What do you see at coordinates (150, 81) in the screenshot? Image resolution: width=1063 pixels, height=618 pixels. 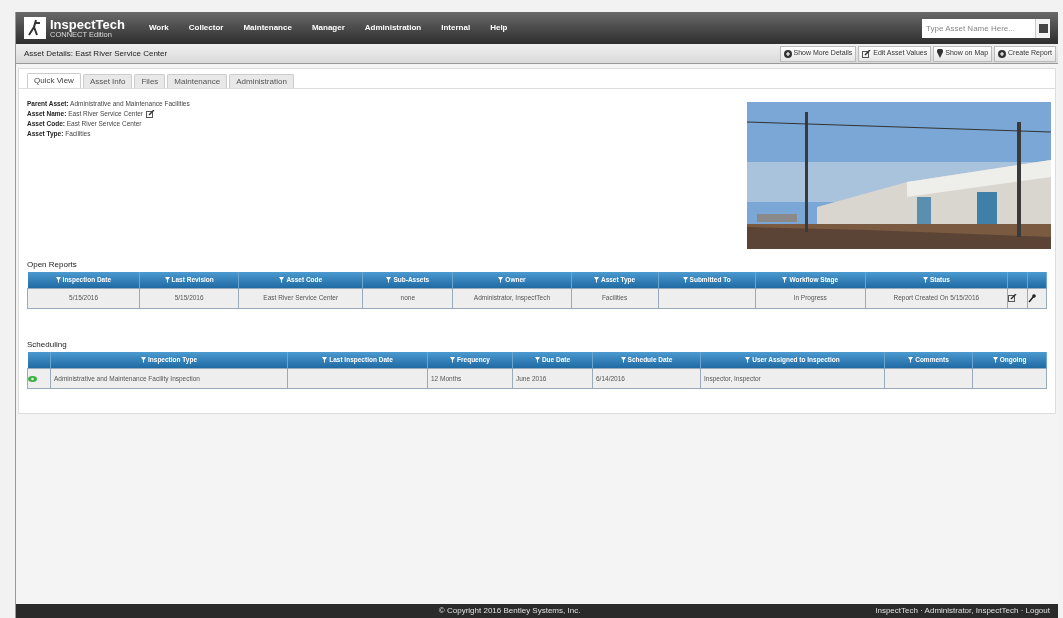 I see `tab: Files` at bounding box center [150, 81].